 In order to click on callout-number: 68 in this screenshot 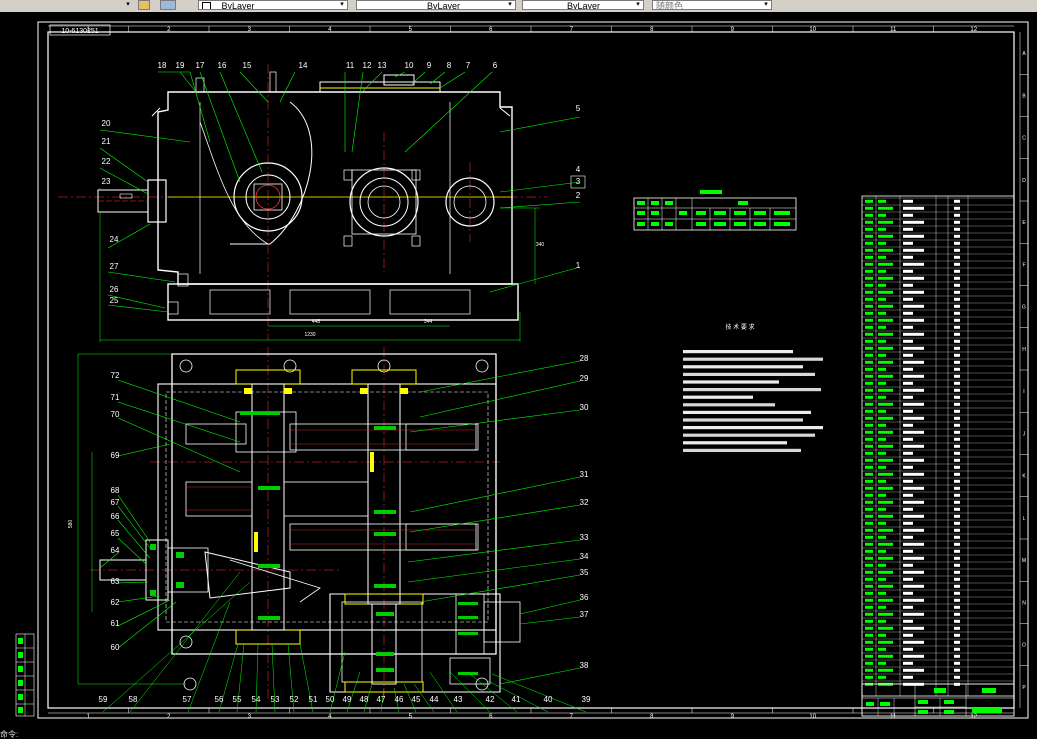, I will do `click(115, 490)`.